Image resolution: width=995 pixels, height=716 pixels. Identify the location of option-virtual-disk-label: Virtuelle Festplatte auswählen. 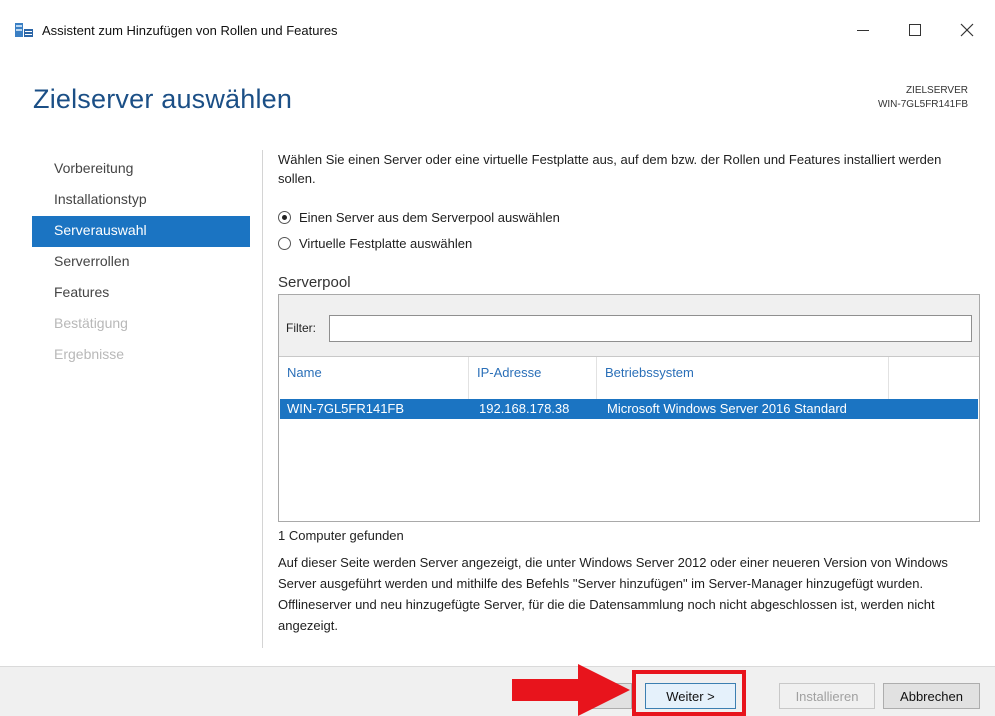
(386, 243).